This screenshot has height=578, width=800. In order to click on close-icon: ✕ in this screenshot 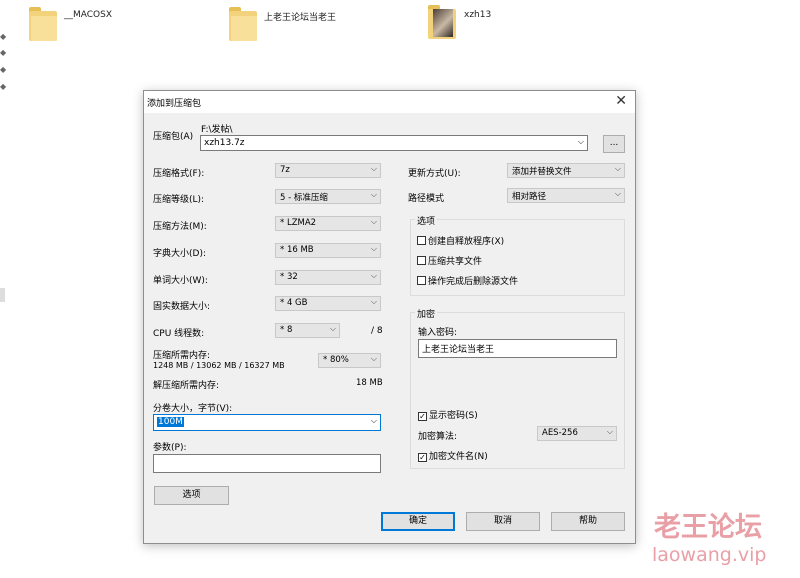, I will do `click(621, 101)`.